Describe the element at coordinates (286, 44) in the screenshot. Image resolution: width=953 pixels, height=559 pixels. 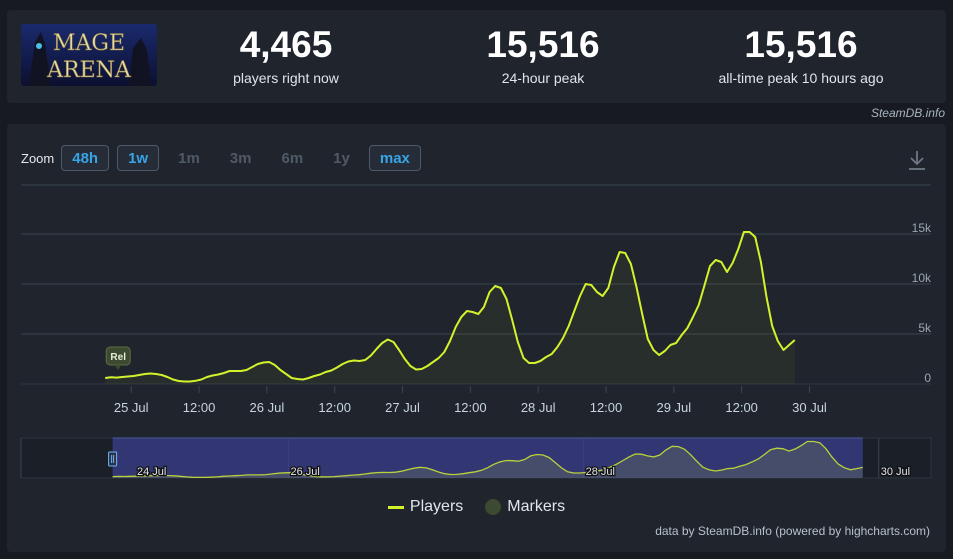
I see `stat-value: 4,465` at that location.